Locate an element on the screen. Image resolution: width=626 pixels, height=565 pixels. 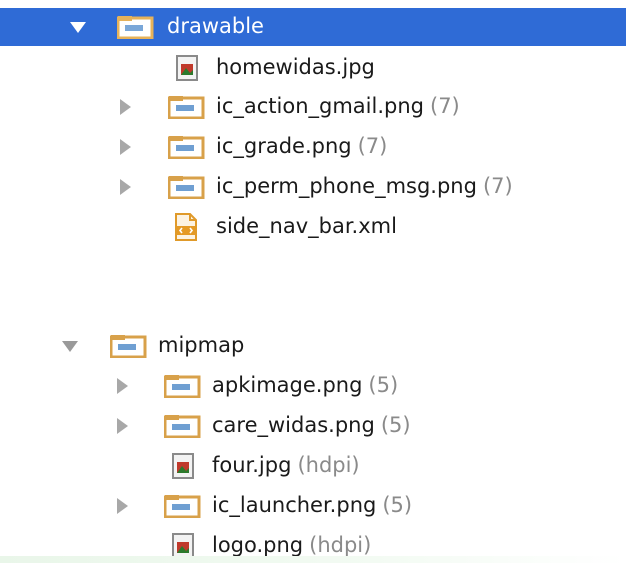
tree-node-apkimage: apkimage.png (5) is located at coordinates (313, 386).